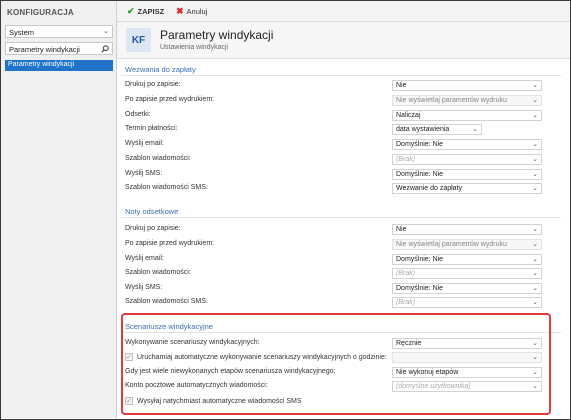 The width and height of the screenshot is (571, 420). I want to click on noty-po-zapisie-select: Nie wyświetlaj parametrów wydruku ⌄, so click(467, 244).